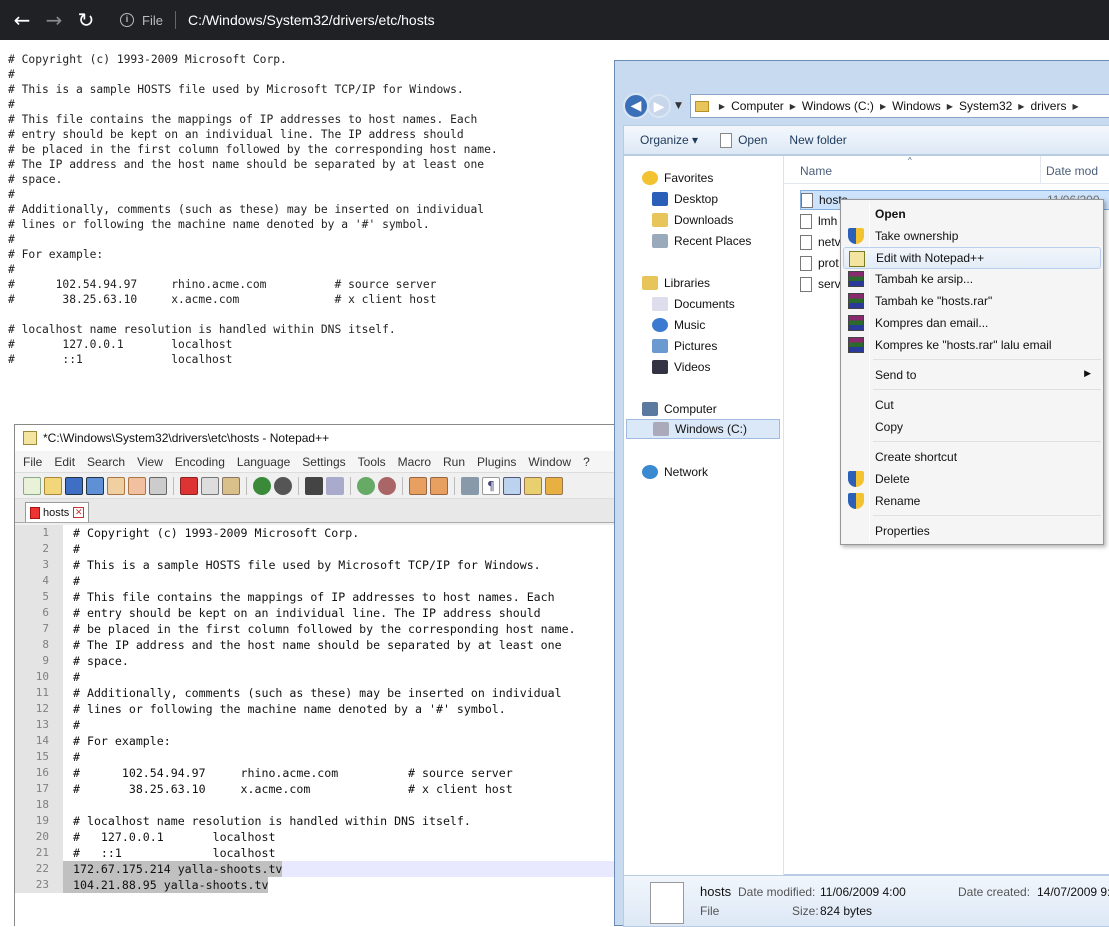 The height and width of the screenshot is (927, 1109). What do you see at coordinates (470, 485) in the screenshot?
I see `word-wrap-icon` at bounding box center [470, 485].